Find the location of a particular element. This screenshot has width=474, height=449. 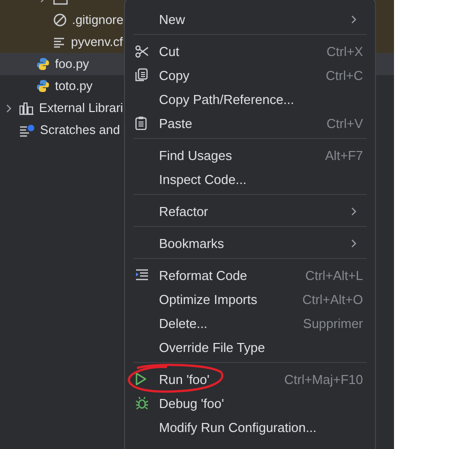

shortcut-text: Ctrl+C is located at coordinates (345, 75).